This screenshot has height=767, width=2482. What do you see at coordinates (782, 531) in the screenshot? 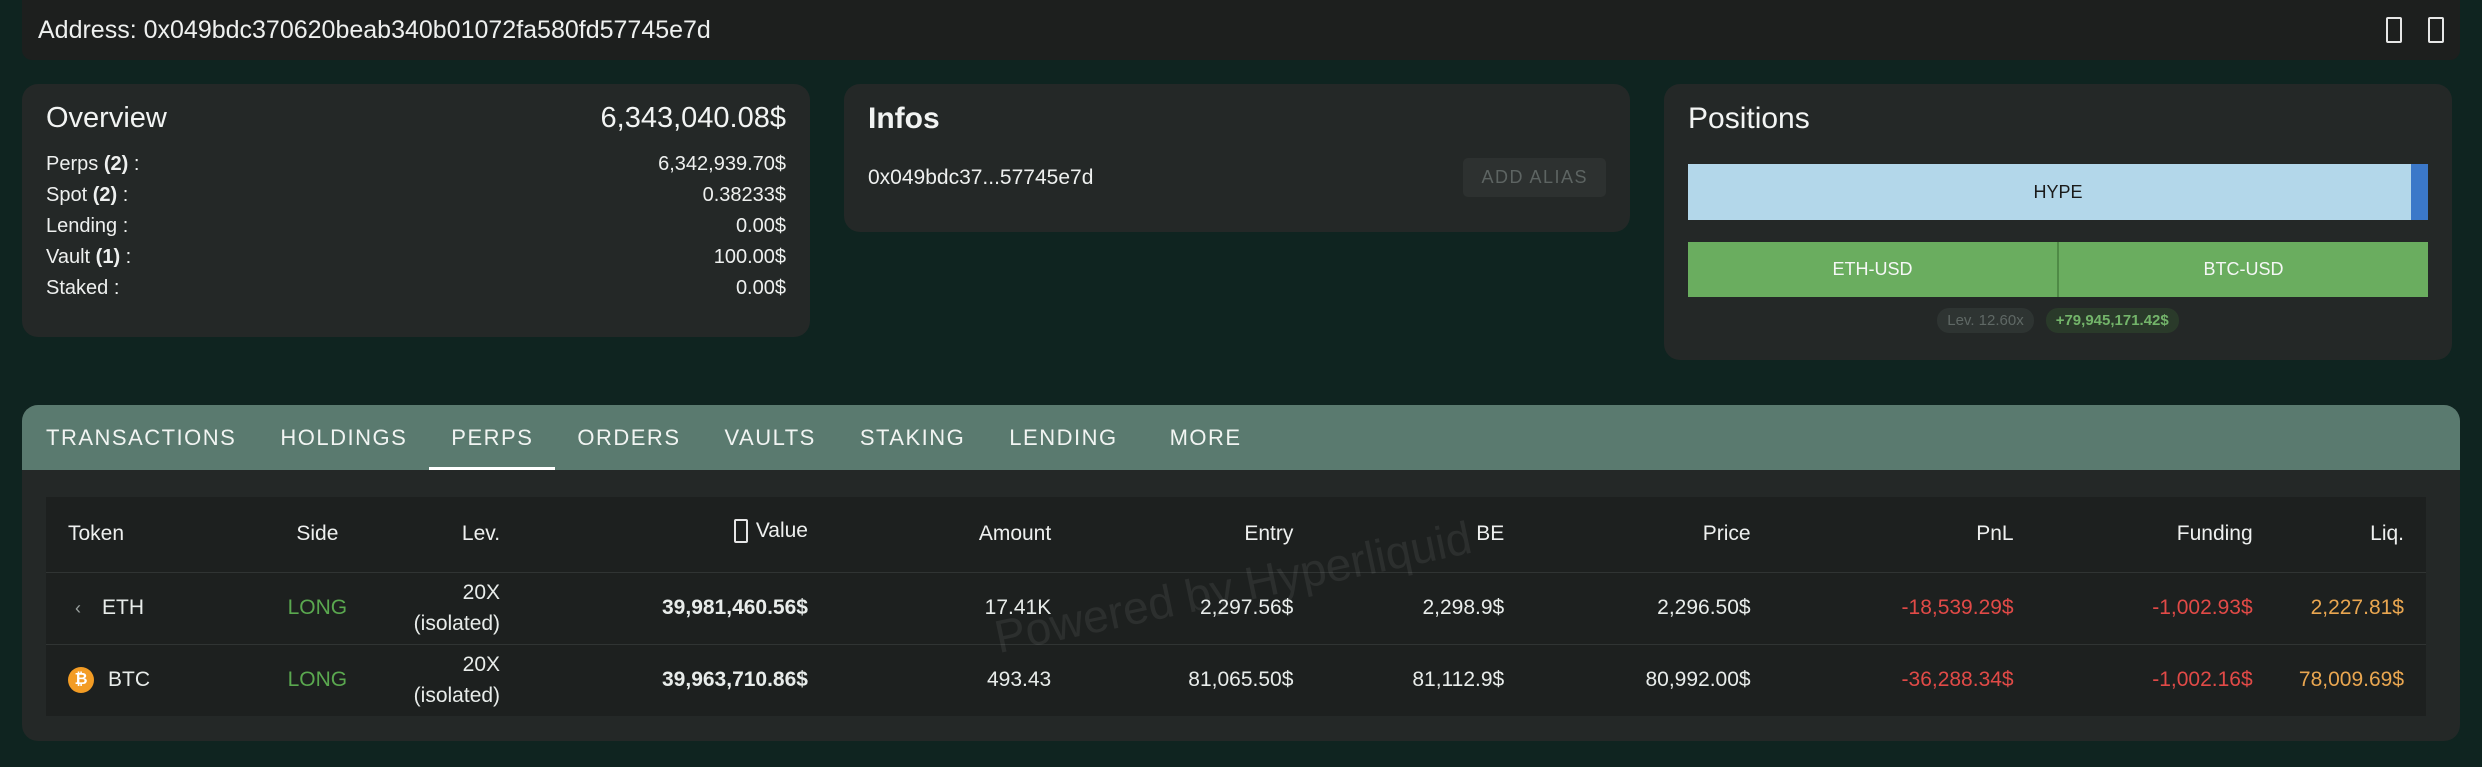
I see `header-value: Value` at bounding box center [782, 531].